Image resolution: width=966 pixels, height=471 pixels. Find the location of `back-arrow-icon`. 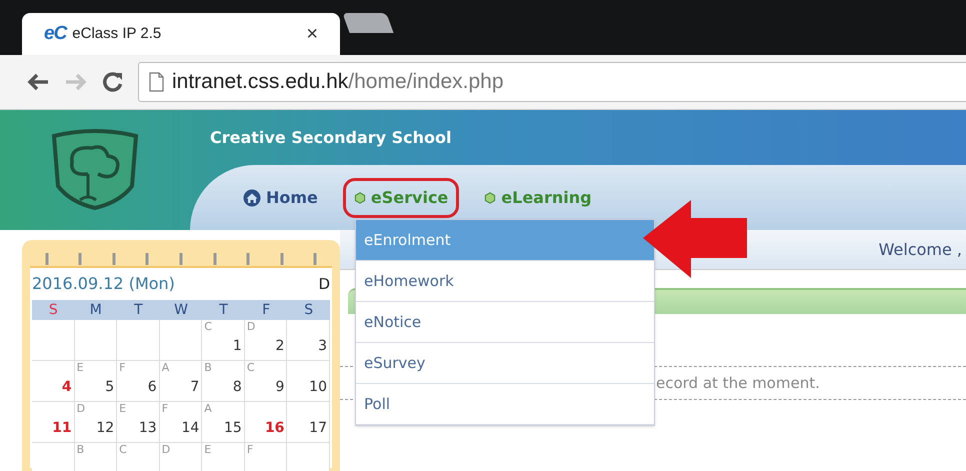

back-arrow-icon is located at coordinates (38, 82).